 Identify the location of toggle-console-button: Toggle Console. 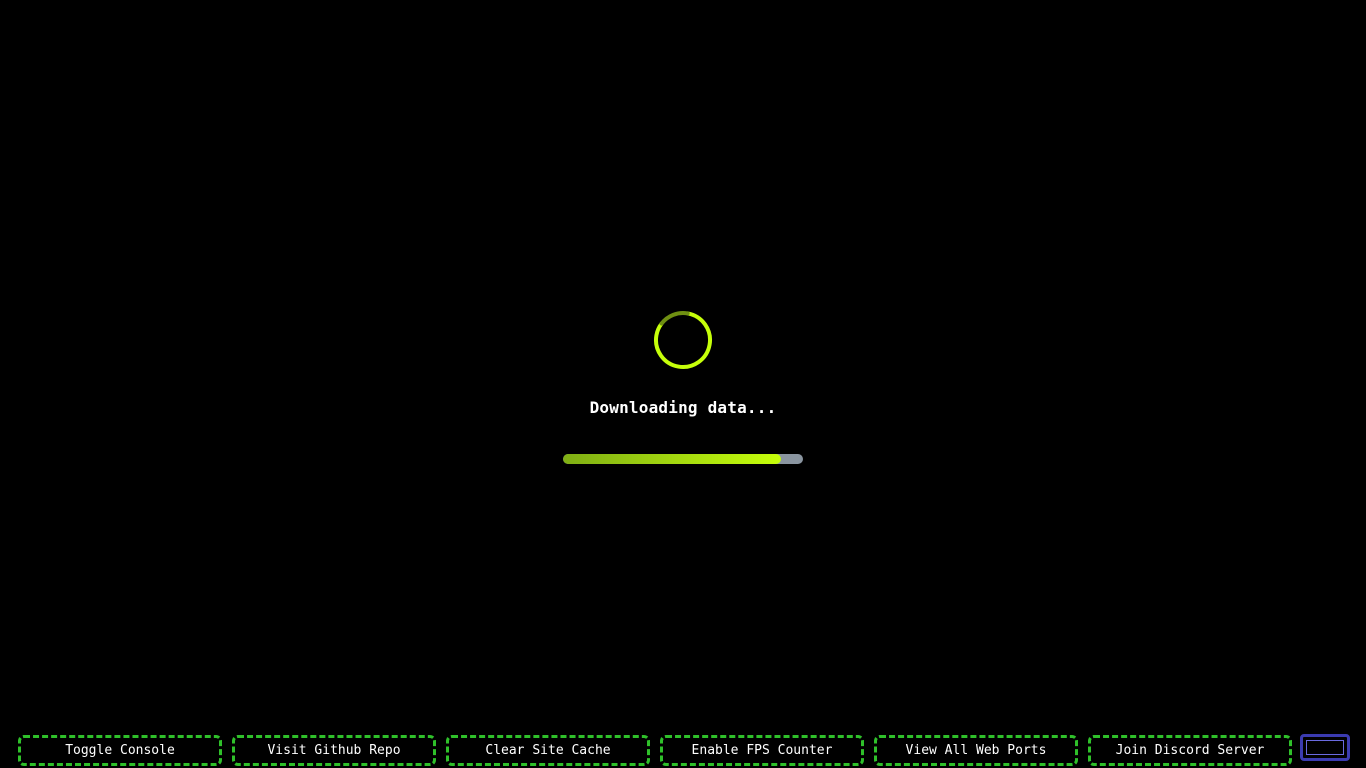
(120, 750).